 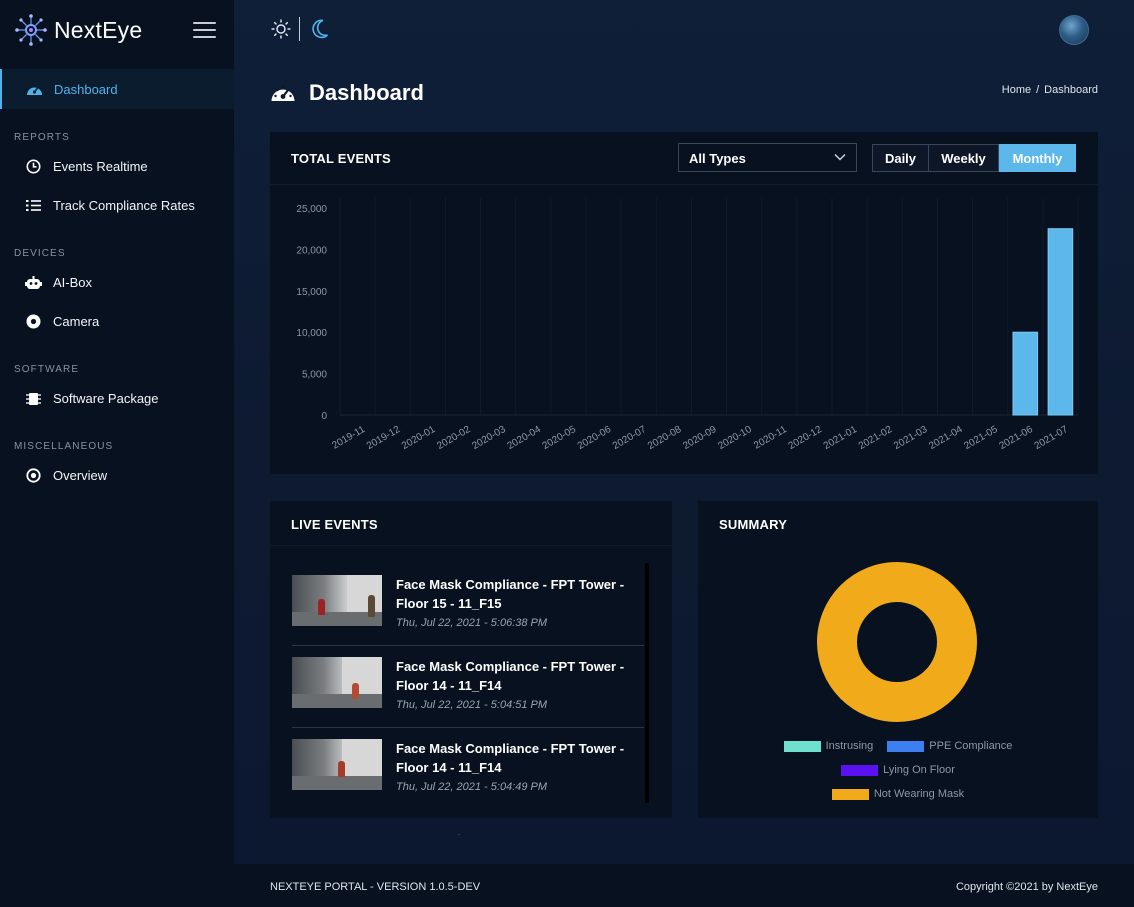 I want to click on sun-icon, so click(x=281, y=29).